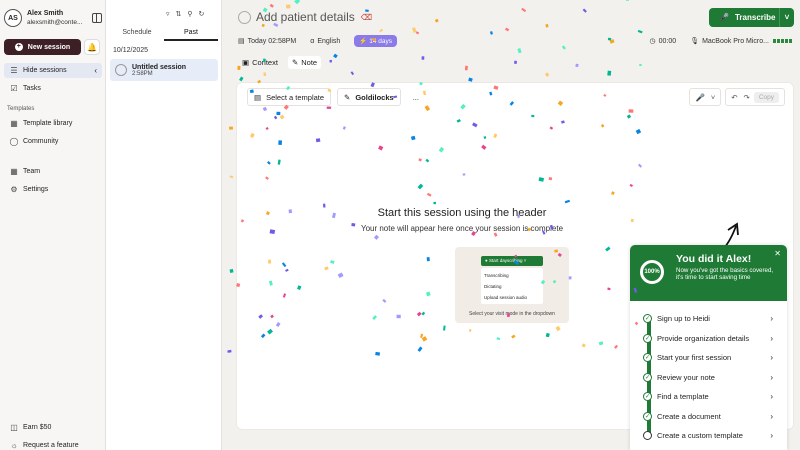 This screenshot has width=800, height=450. Describe the element at coordinates (189, 14) in the screenshot. I see `search-icon: ⚲` at that location.